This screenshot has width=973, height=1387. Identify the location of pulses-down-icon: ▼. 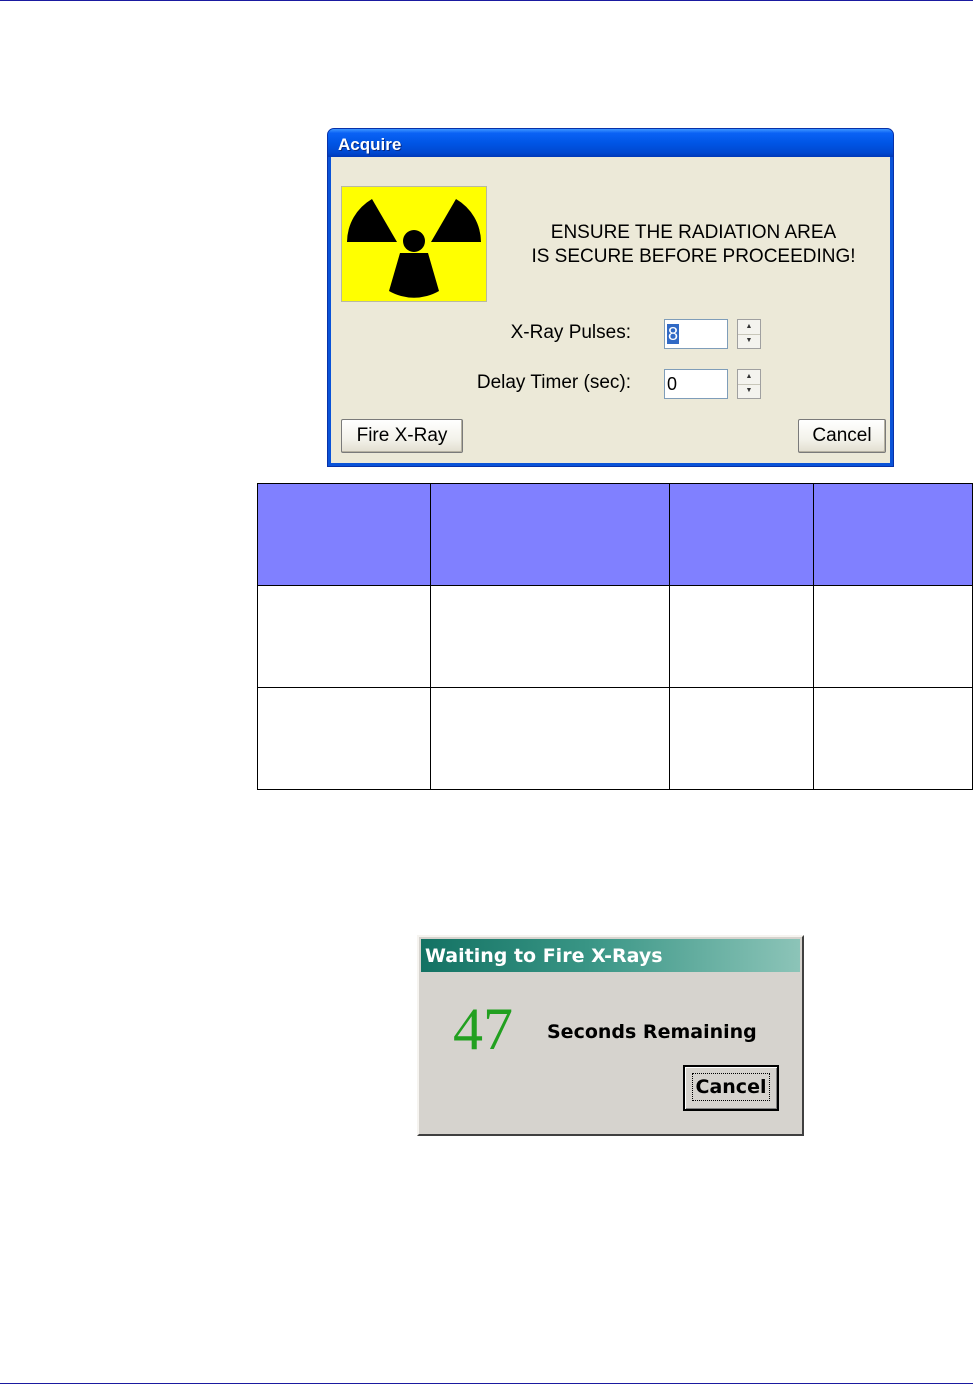
(749, 341).